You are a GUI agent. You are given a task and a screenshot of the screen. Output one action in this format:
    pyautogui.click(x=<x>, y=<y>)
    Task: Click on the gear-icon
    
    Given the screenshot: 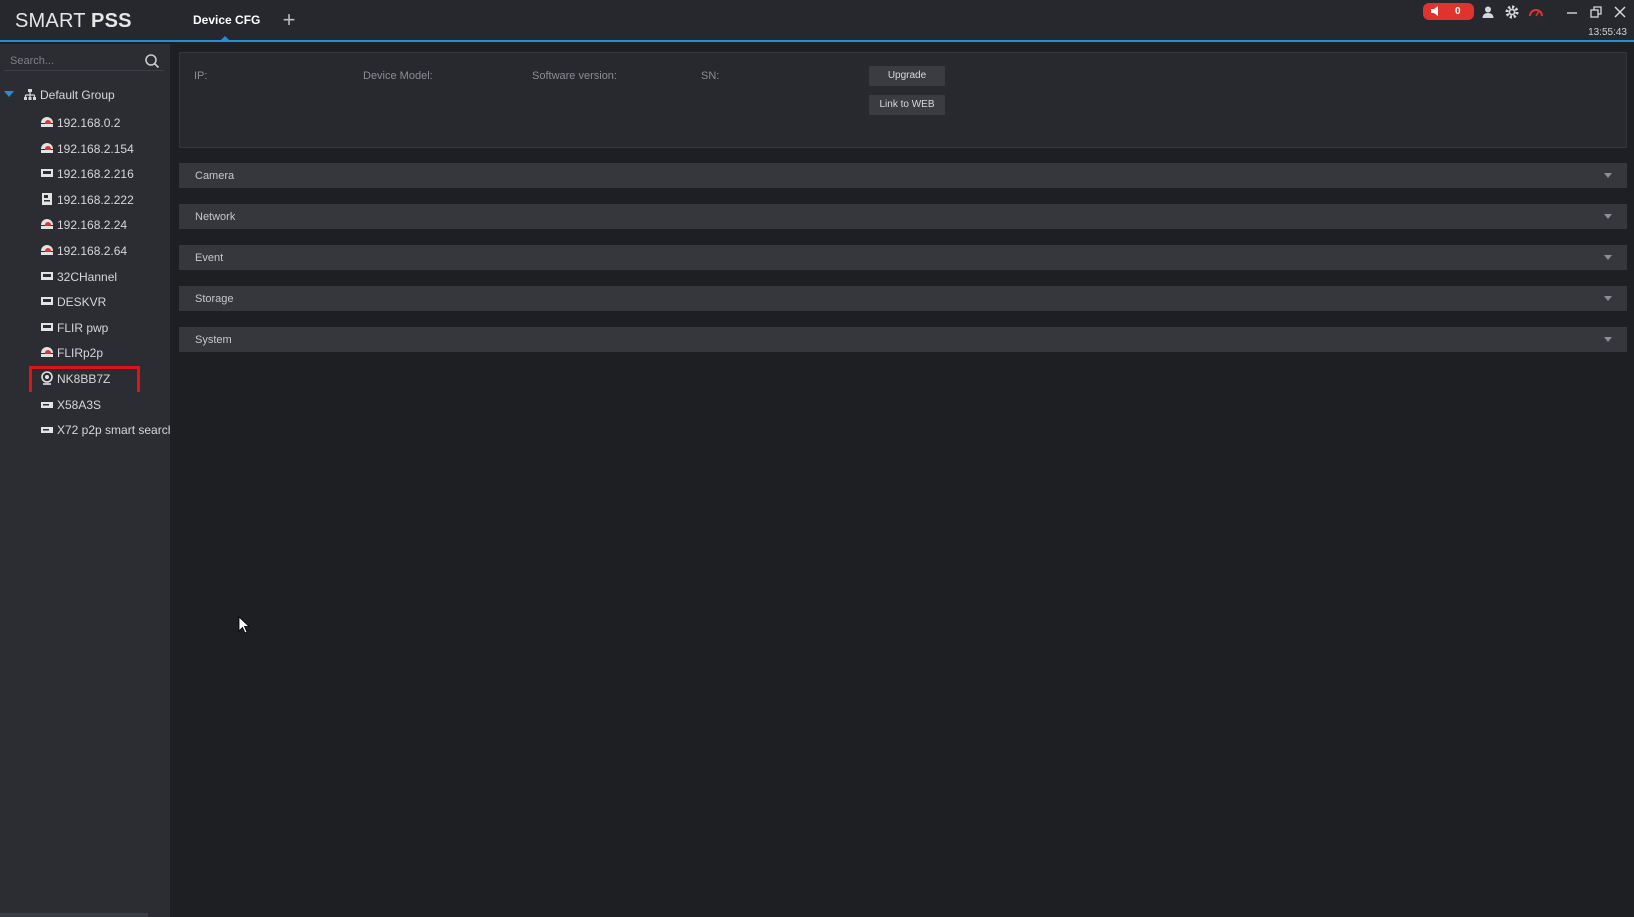 What is the action you would take?
    pyautogui.click(x=1512, y=12)
    